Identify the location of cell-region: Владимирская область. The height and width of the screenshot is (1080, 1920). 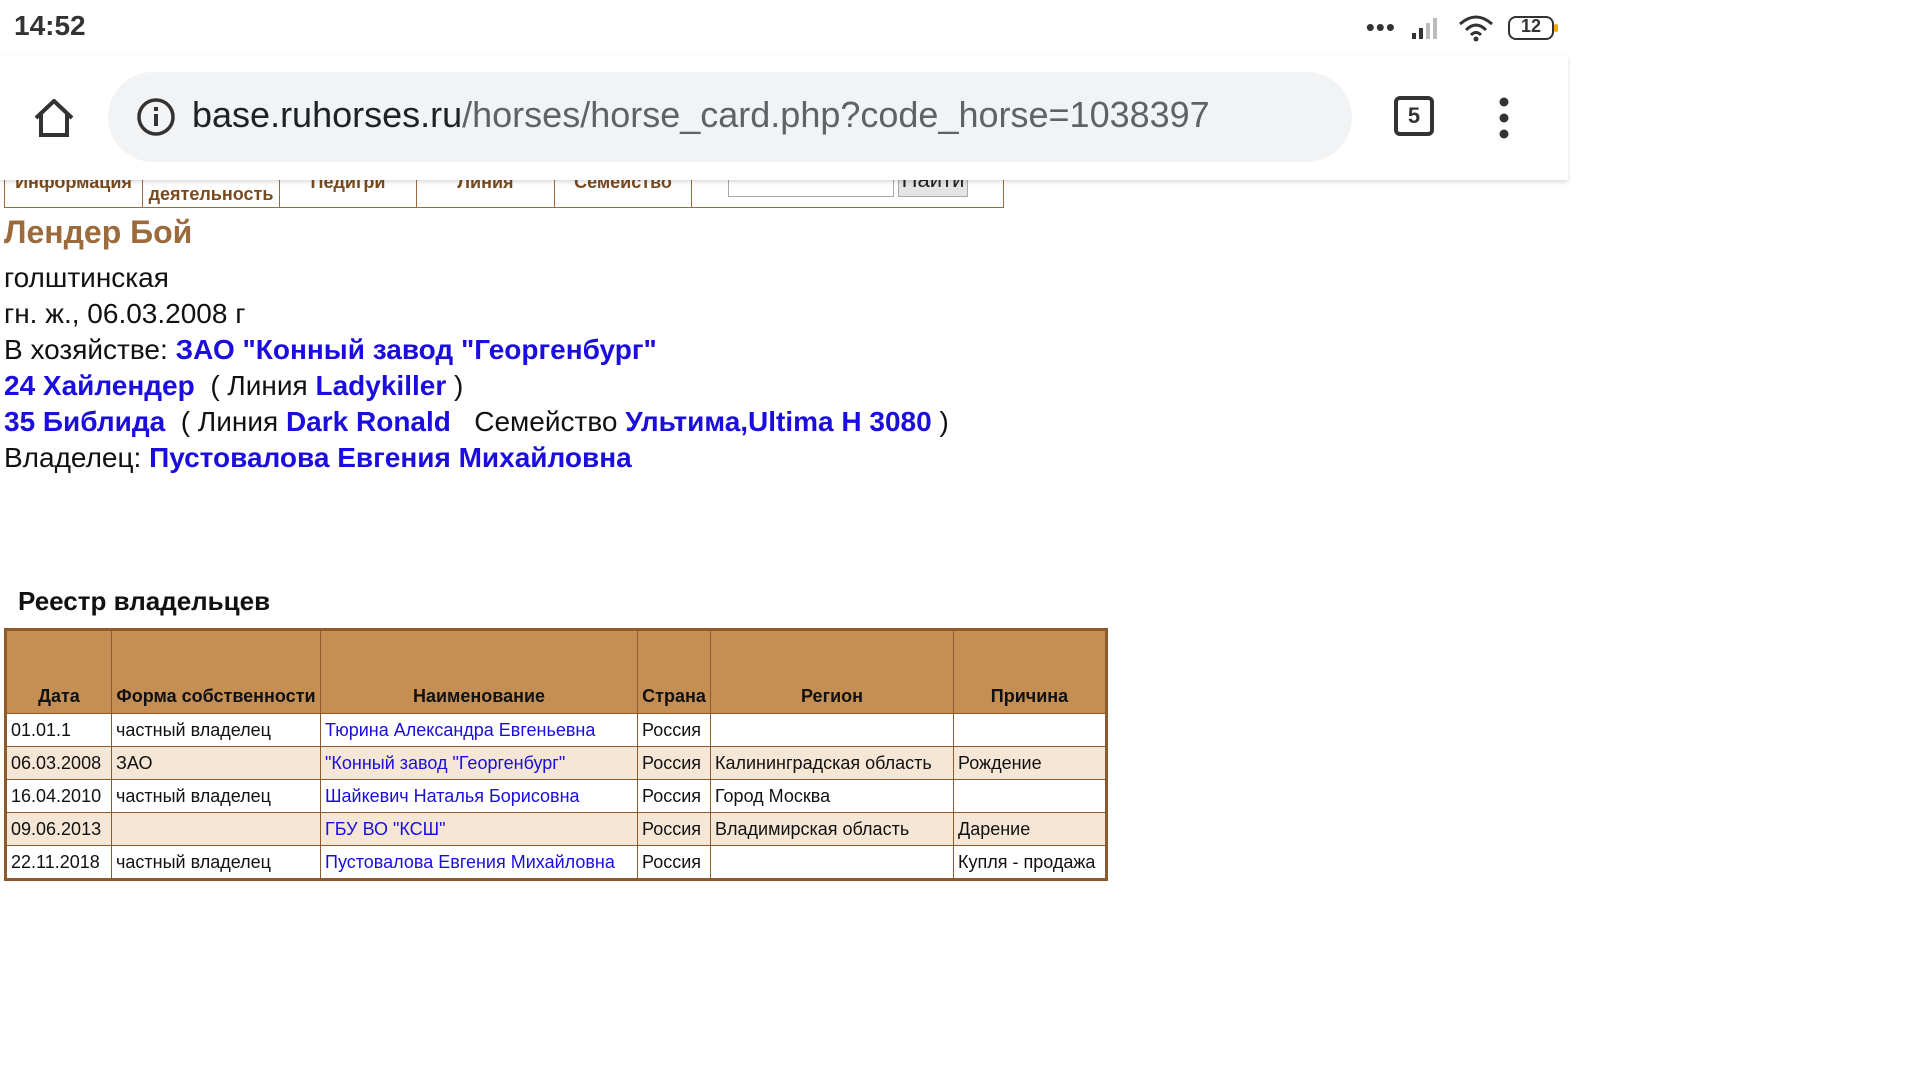
(832, 829).